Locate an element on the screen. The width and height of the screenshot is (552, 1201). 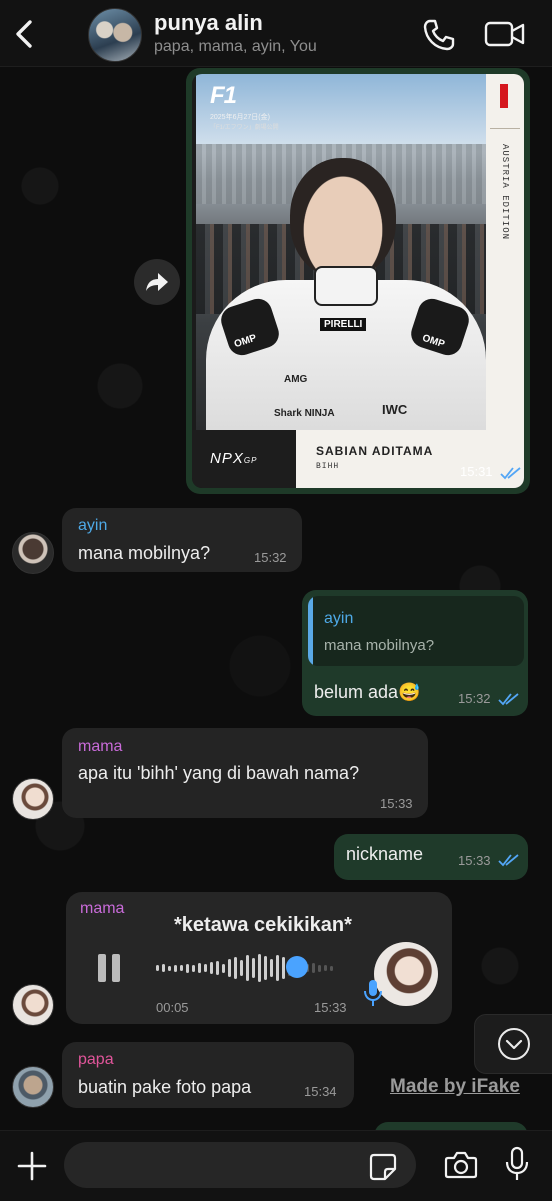
call-button is located at coordinates (439, 35).